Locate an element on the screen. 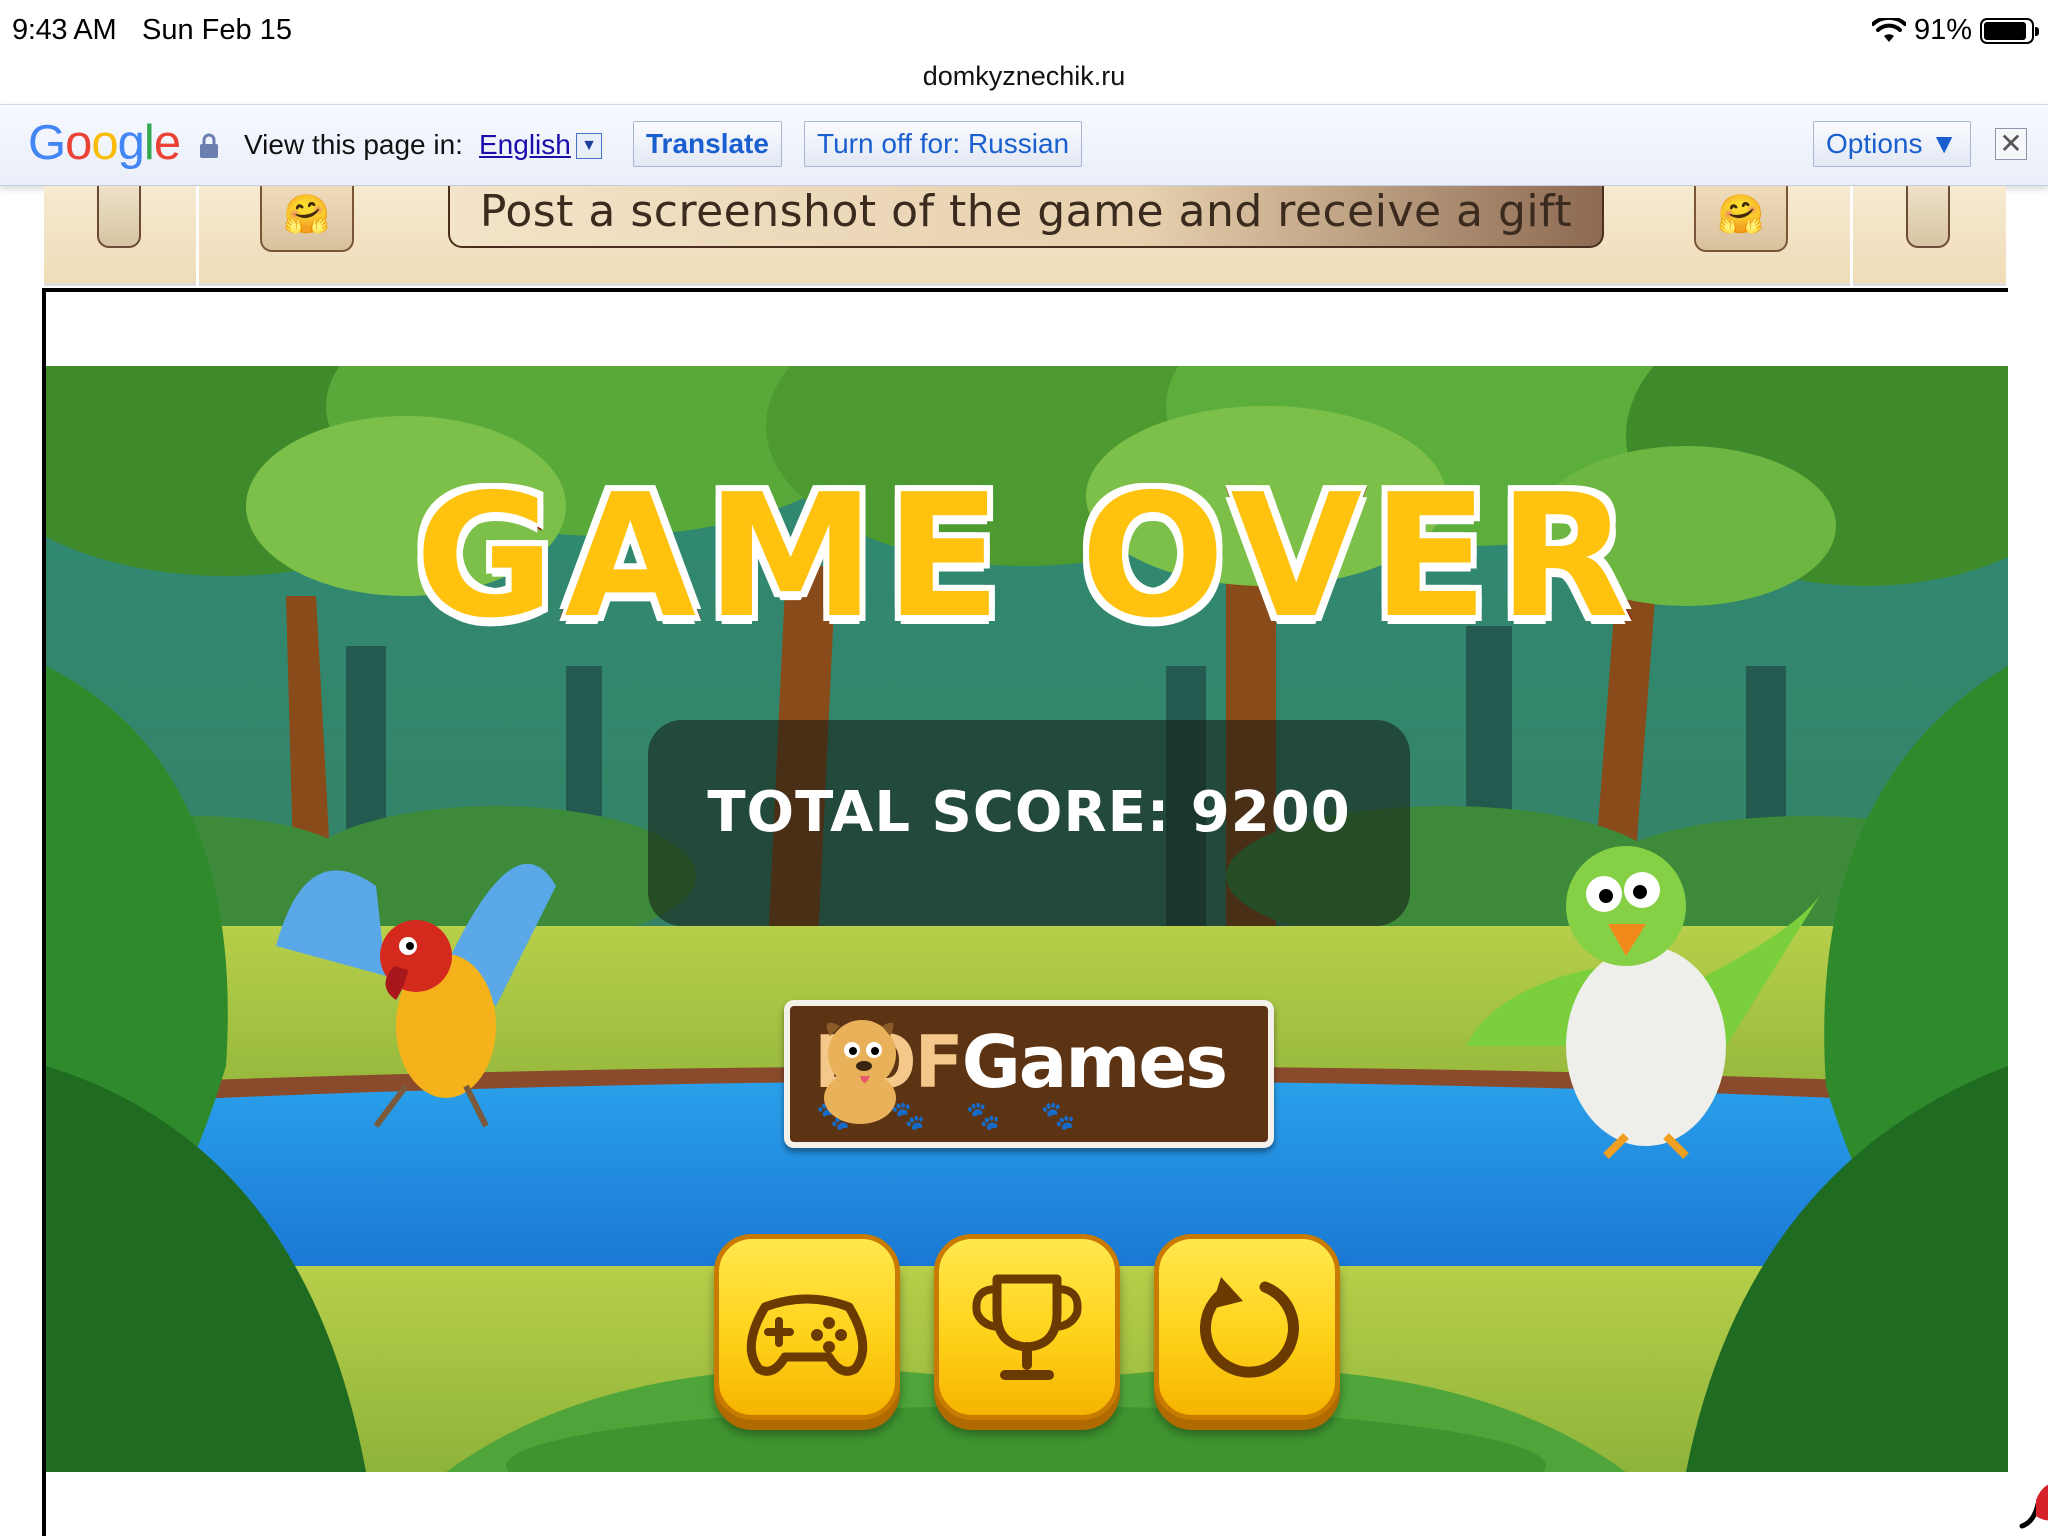 The image size is (2048, 1536). banner-tab-right is located at coordinates (1928, 217).